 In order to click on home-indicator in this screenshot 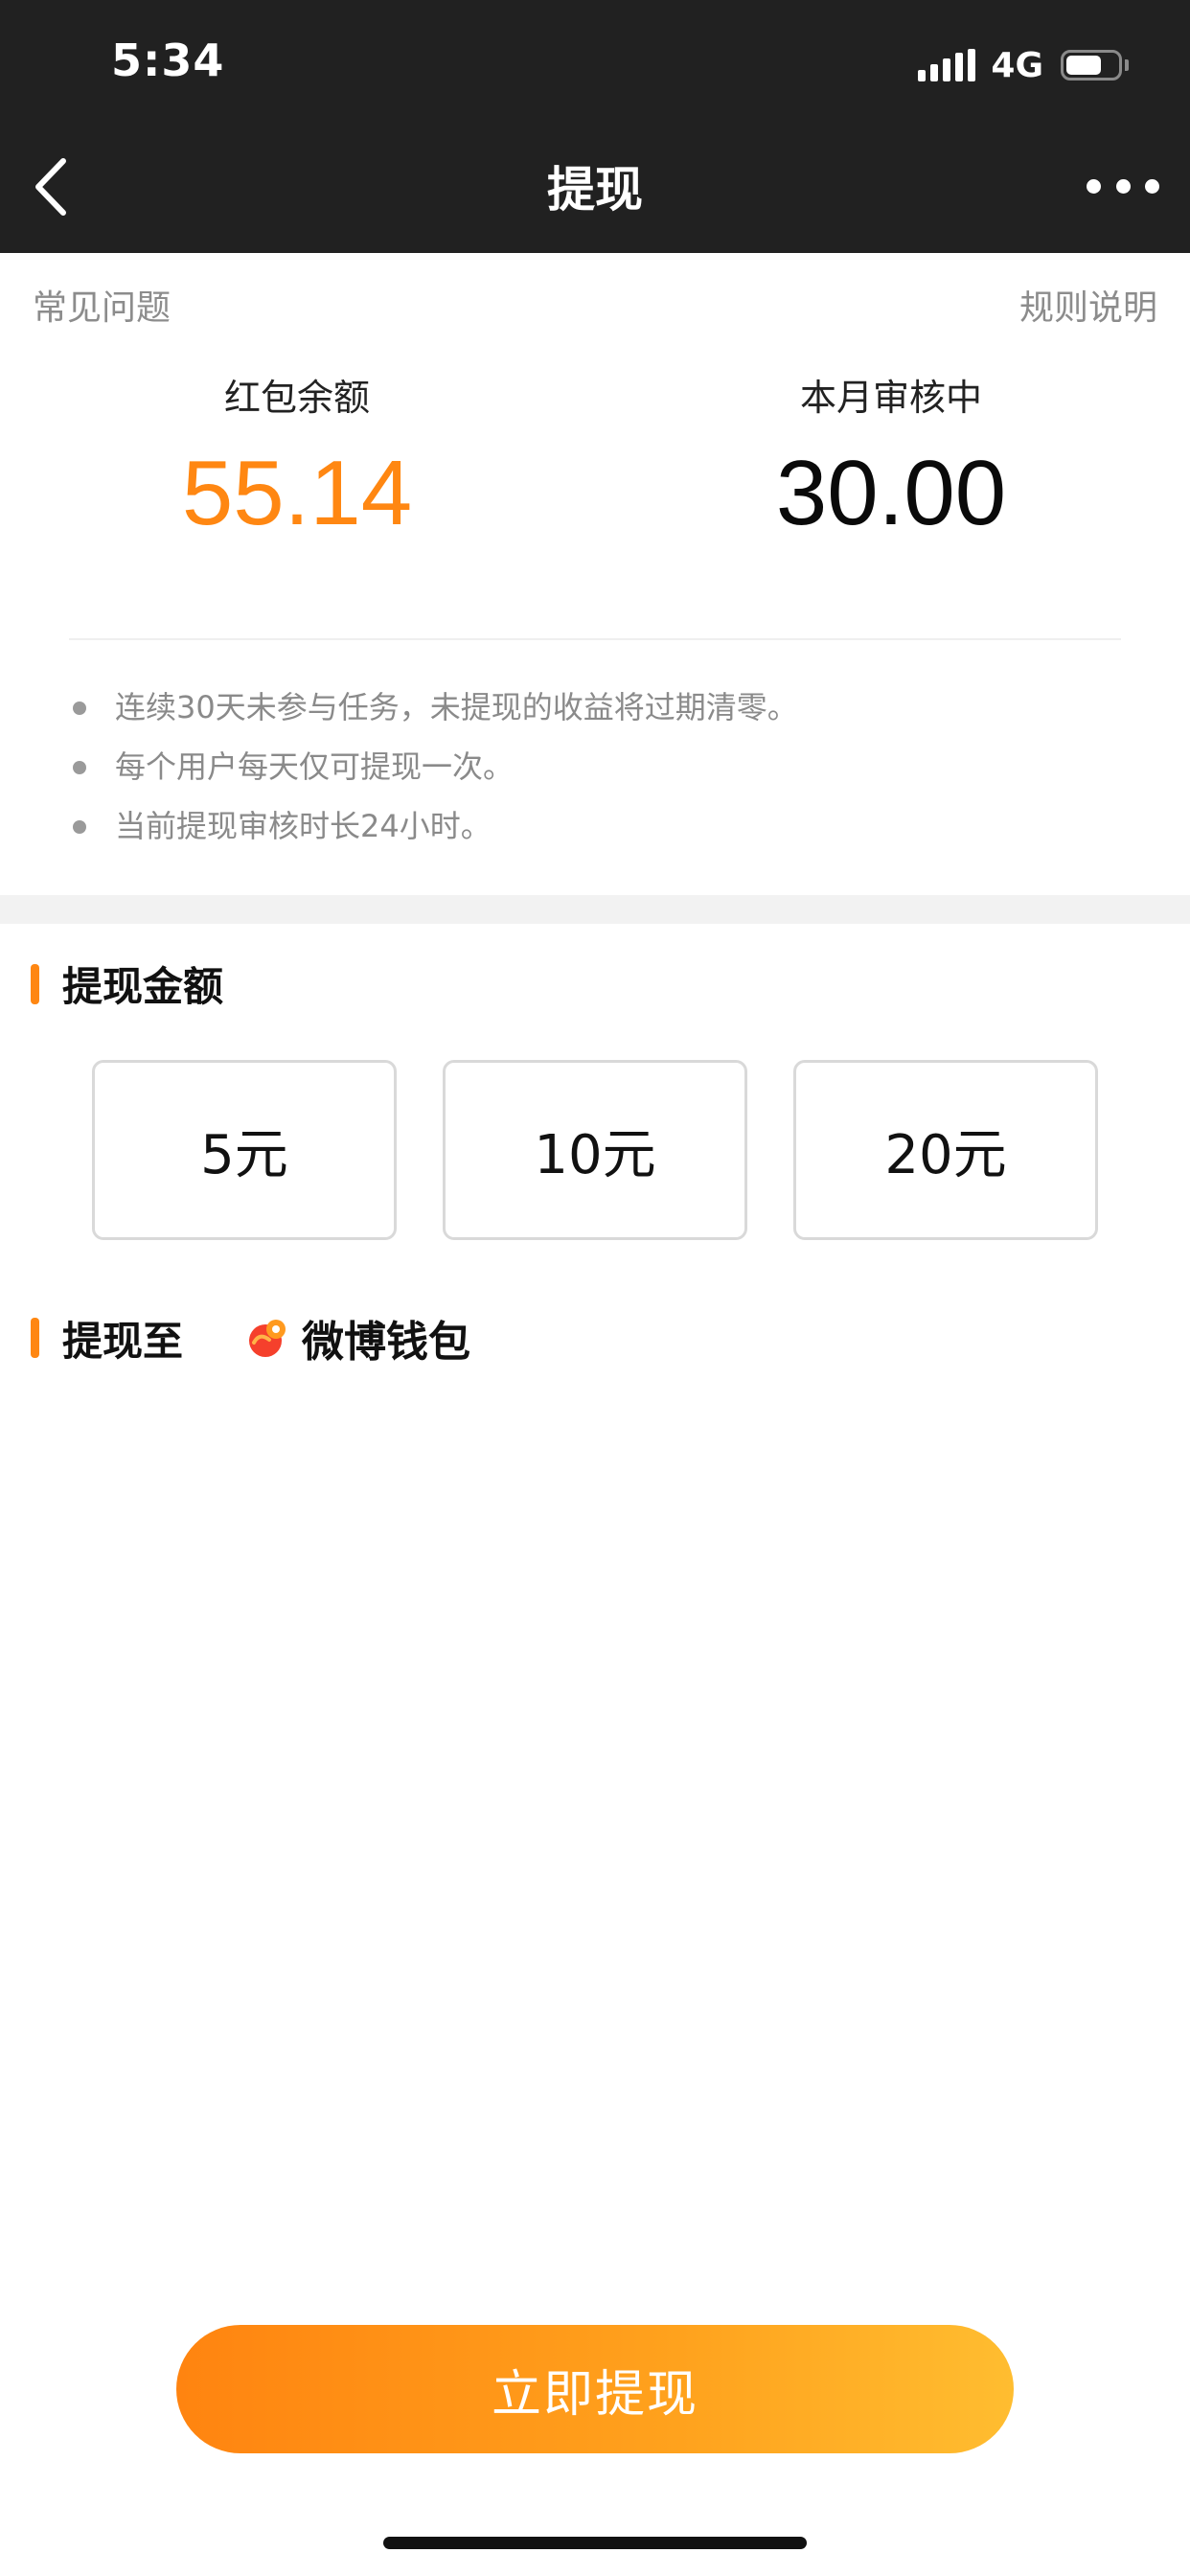, I will do `click(595, 2543)`.